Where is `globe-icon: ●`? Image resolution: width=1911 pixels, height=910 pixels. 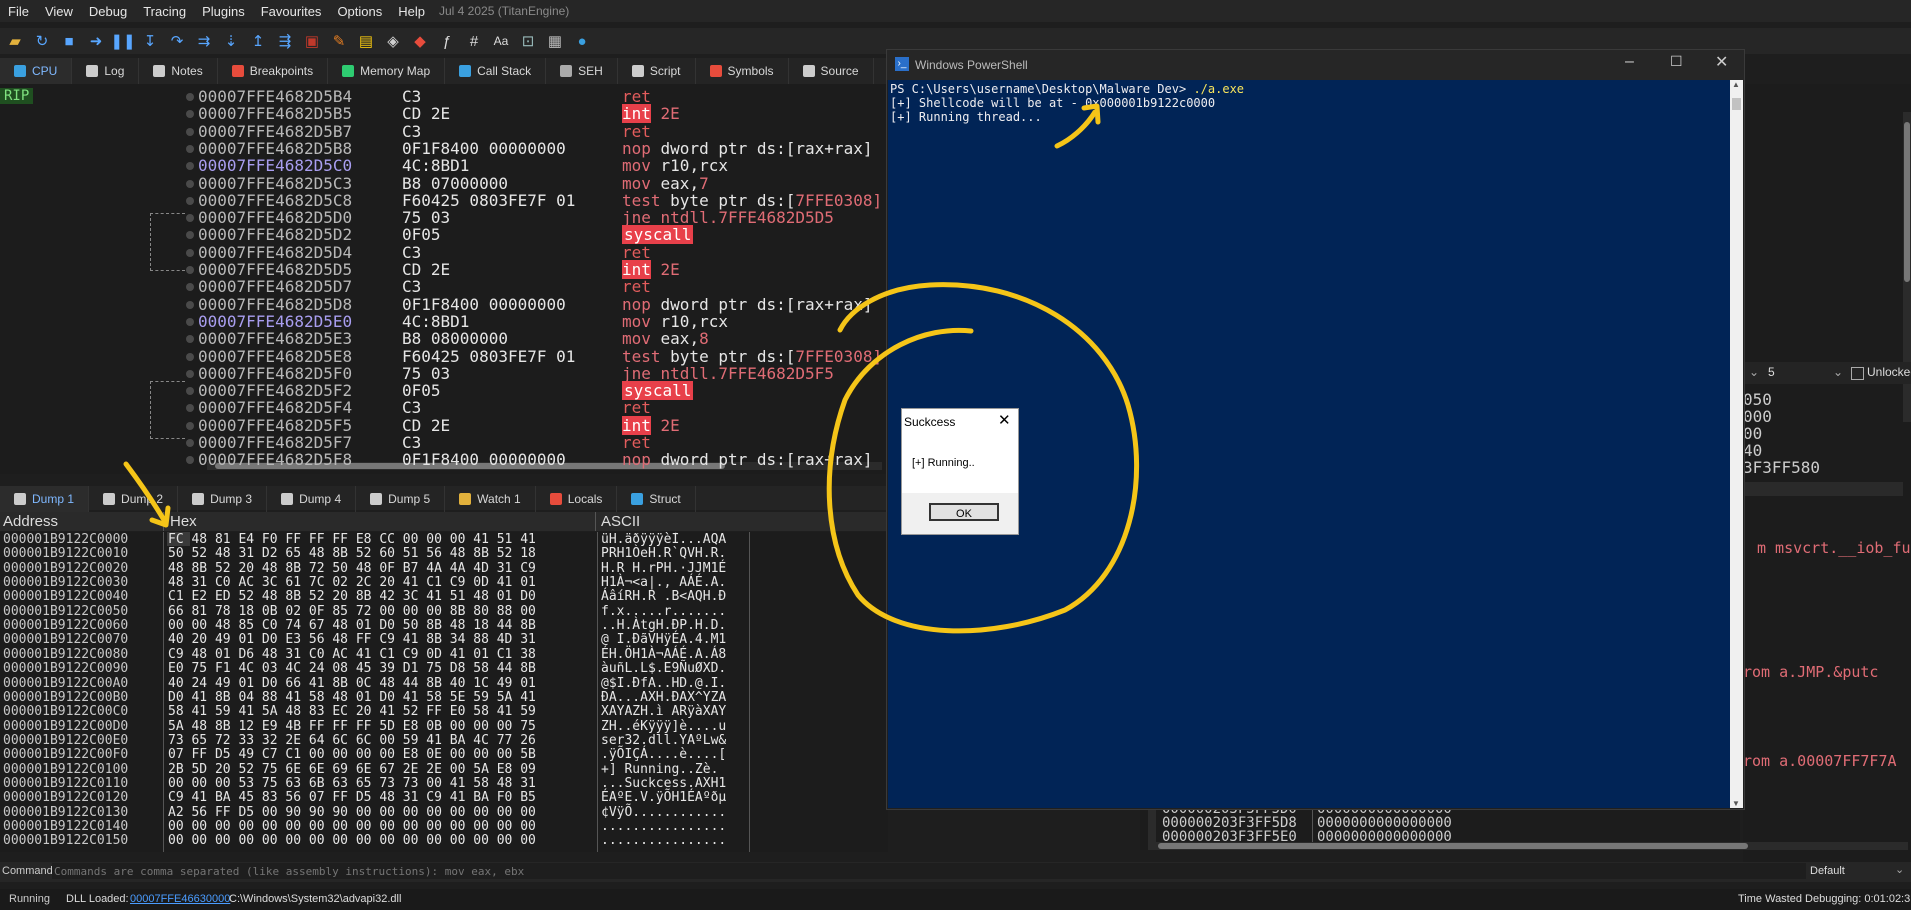
globe-icon: ● is located at coordinates (582, 41).